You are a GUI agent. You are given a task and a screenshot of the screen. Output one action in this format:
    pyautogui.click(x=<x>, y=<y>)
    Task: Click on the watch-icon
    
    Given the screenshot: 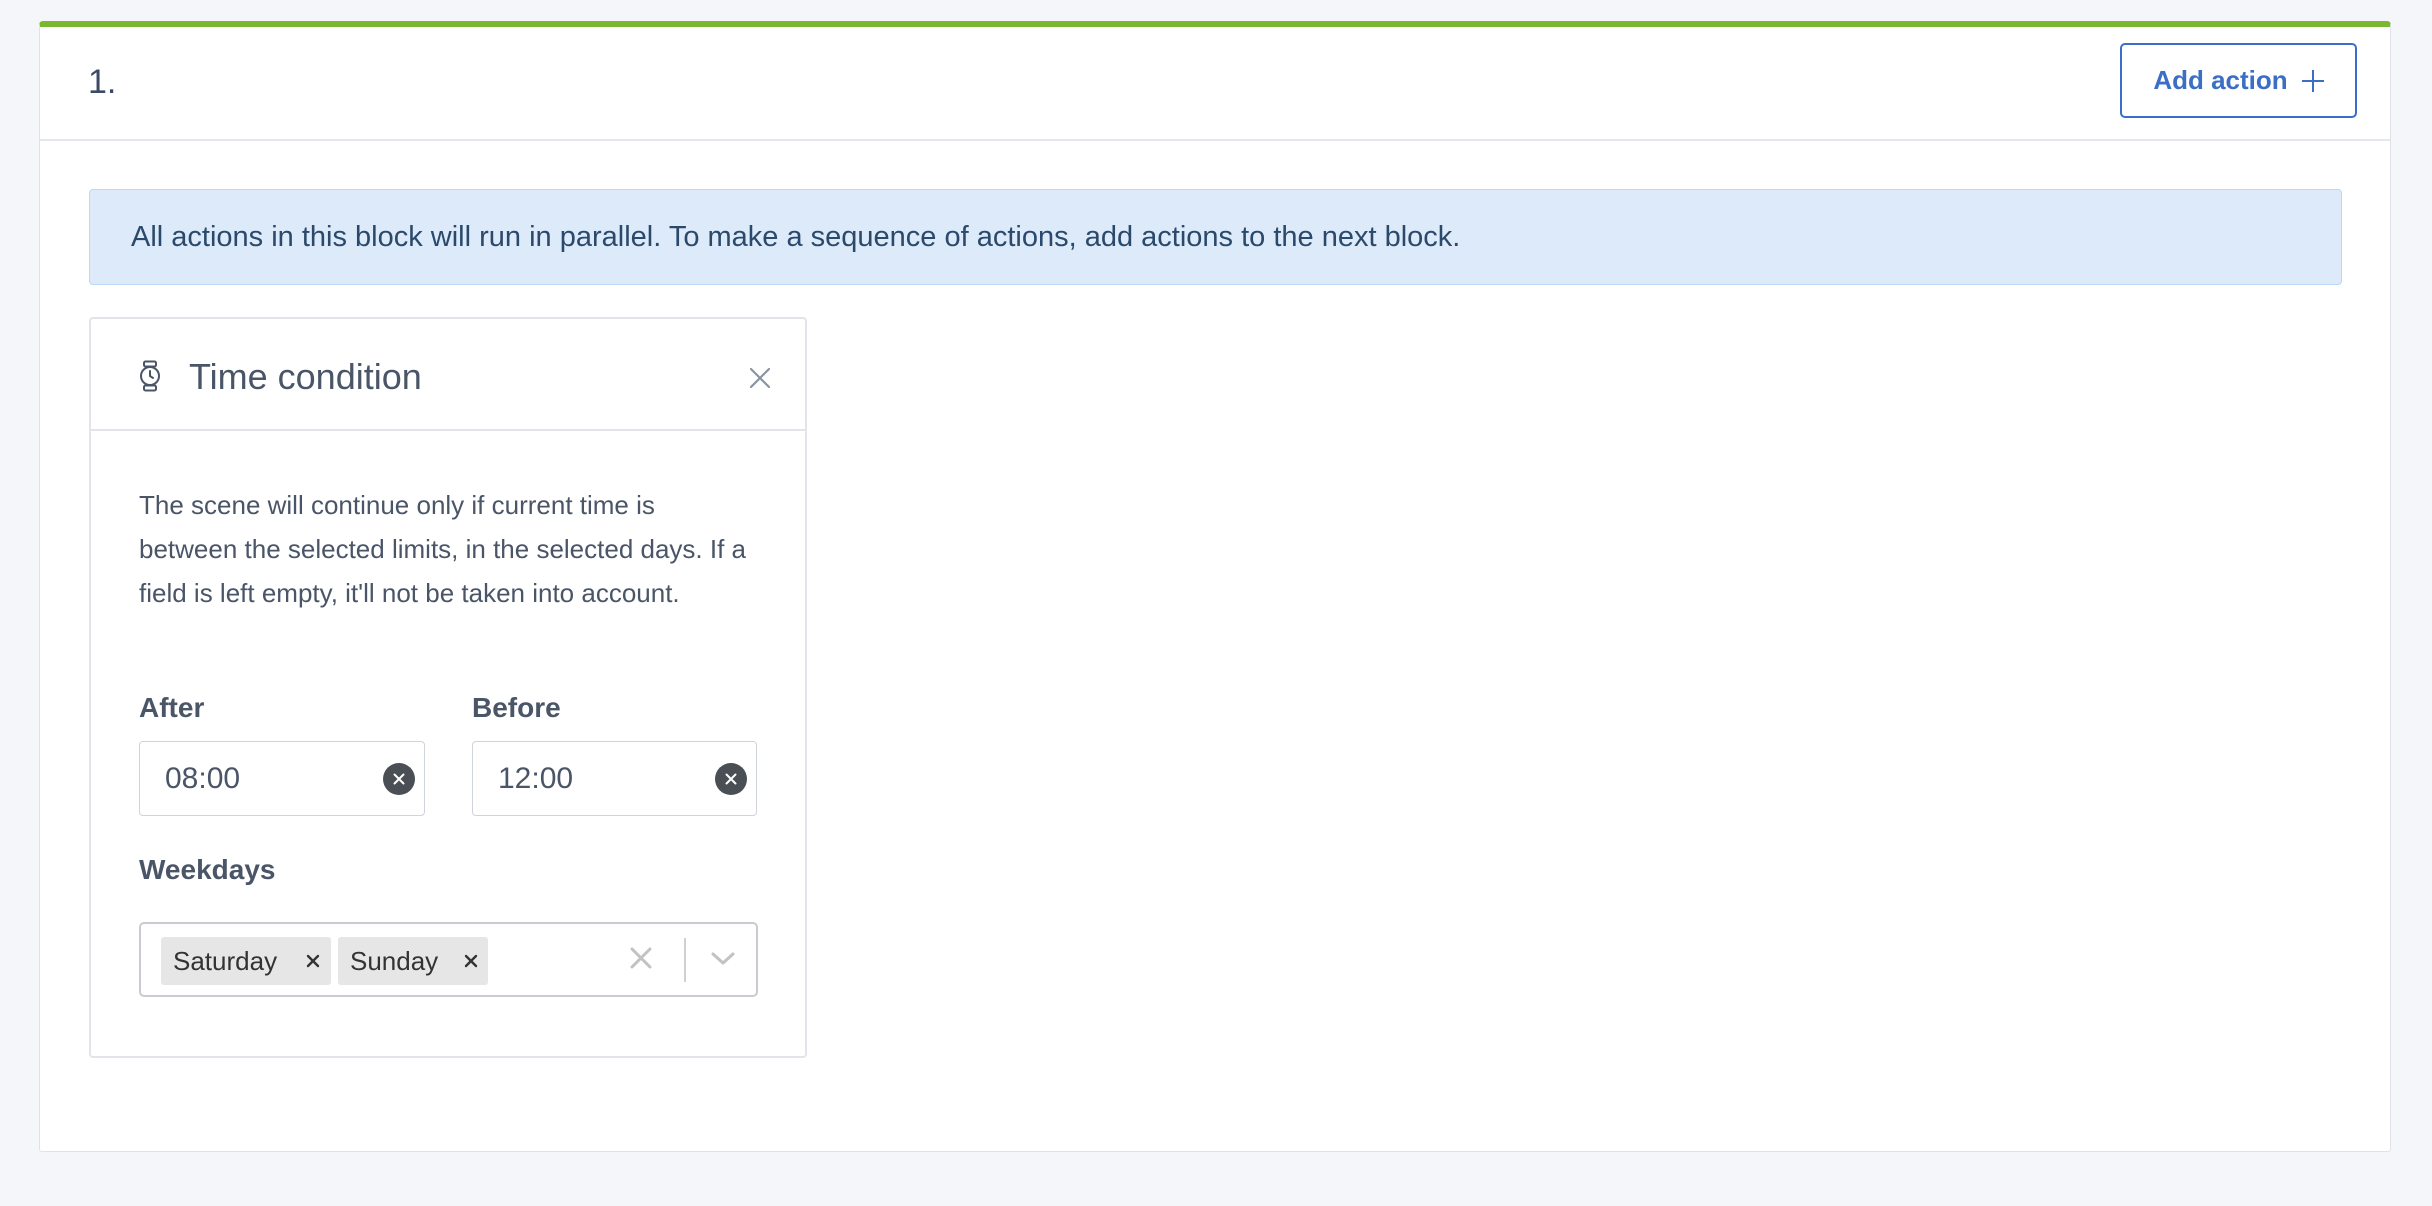 What is the action you would take?
    pyautogui.click(x=150, y=378)
    